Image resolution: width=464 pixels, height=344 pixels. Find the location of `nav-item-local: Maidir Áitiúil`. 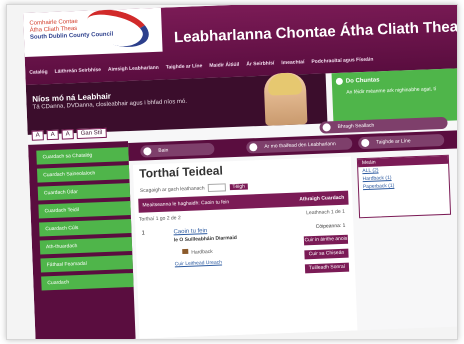

nav-item-local: Maidir Áitiúil is located at coordinates (224, 65).